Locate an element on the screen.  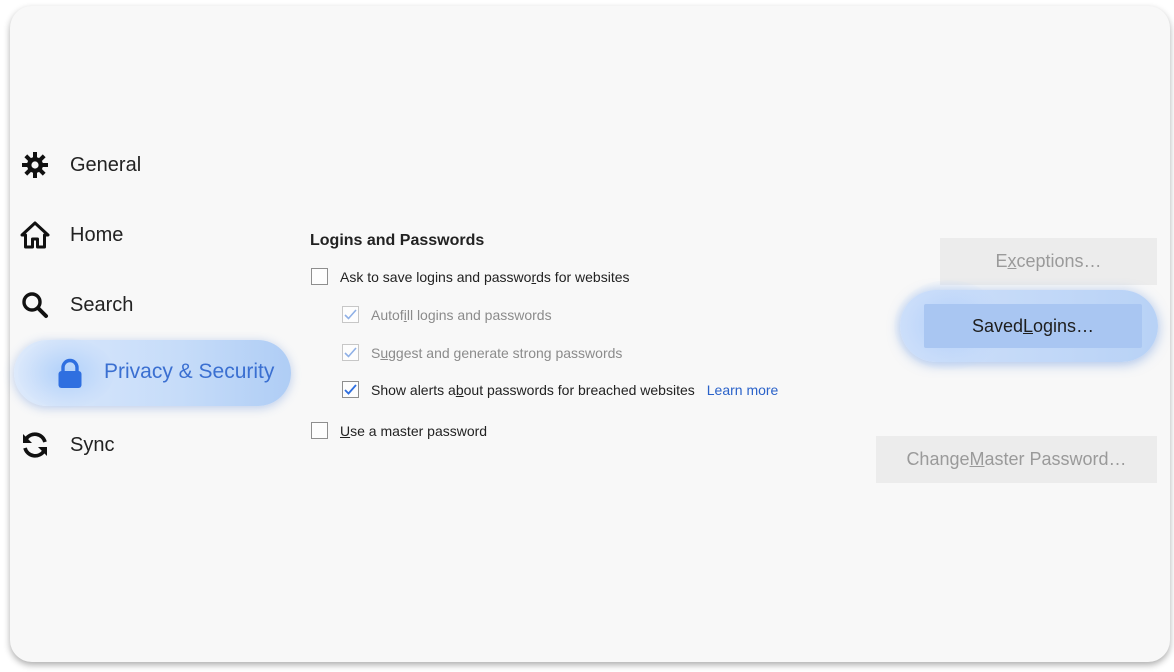
sidebar-item-home: Home is located at coordinates (71, 235).